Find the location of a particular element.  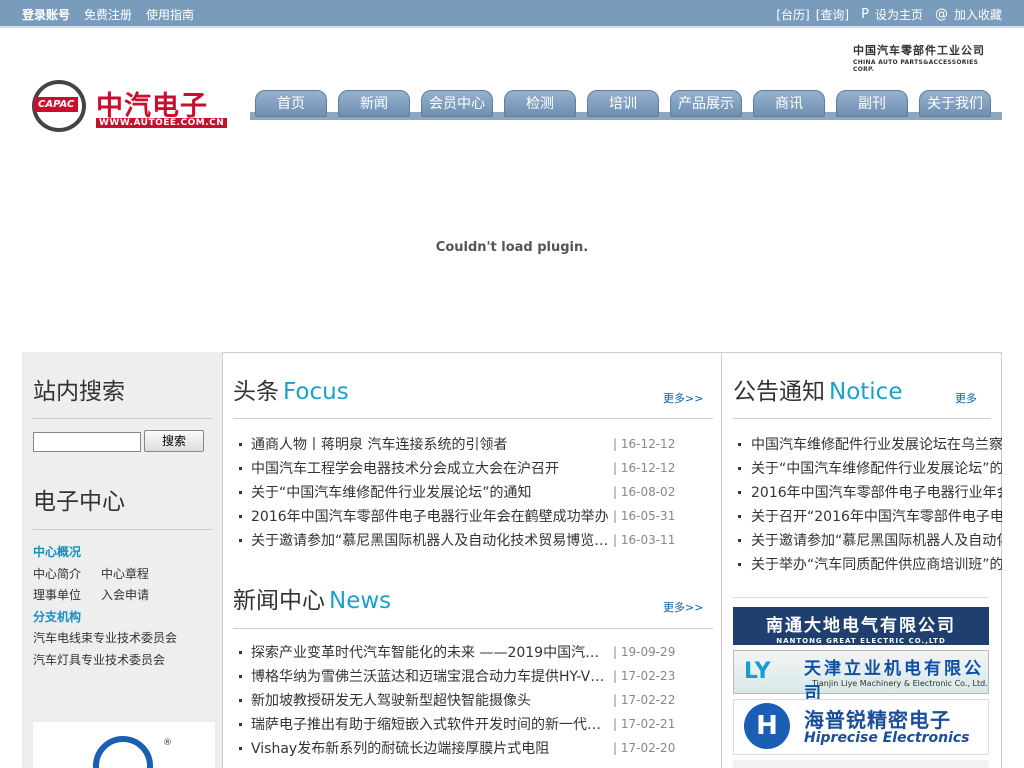

center-intro-link: 中心简介 is located at coordinates (57, 573).